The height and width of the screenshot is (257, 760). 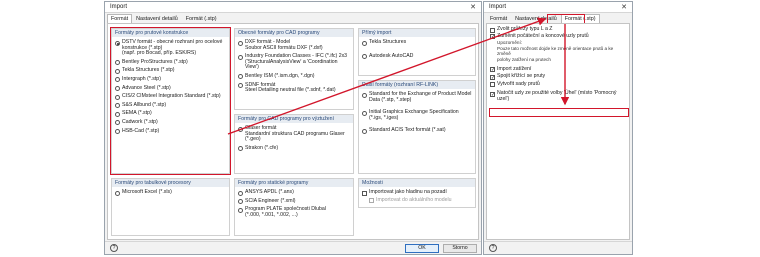 What do you see at coordinates (417, 85) in the screenshot?
I see `group-header: Další formáty (rozhraní RF-LINK)` at bounding box center [417, 85].